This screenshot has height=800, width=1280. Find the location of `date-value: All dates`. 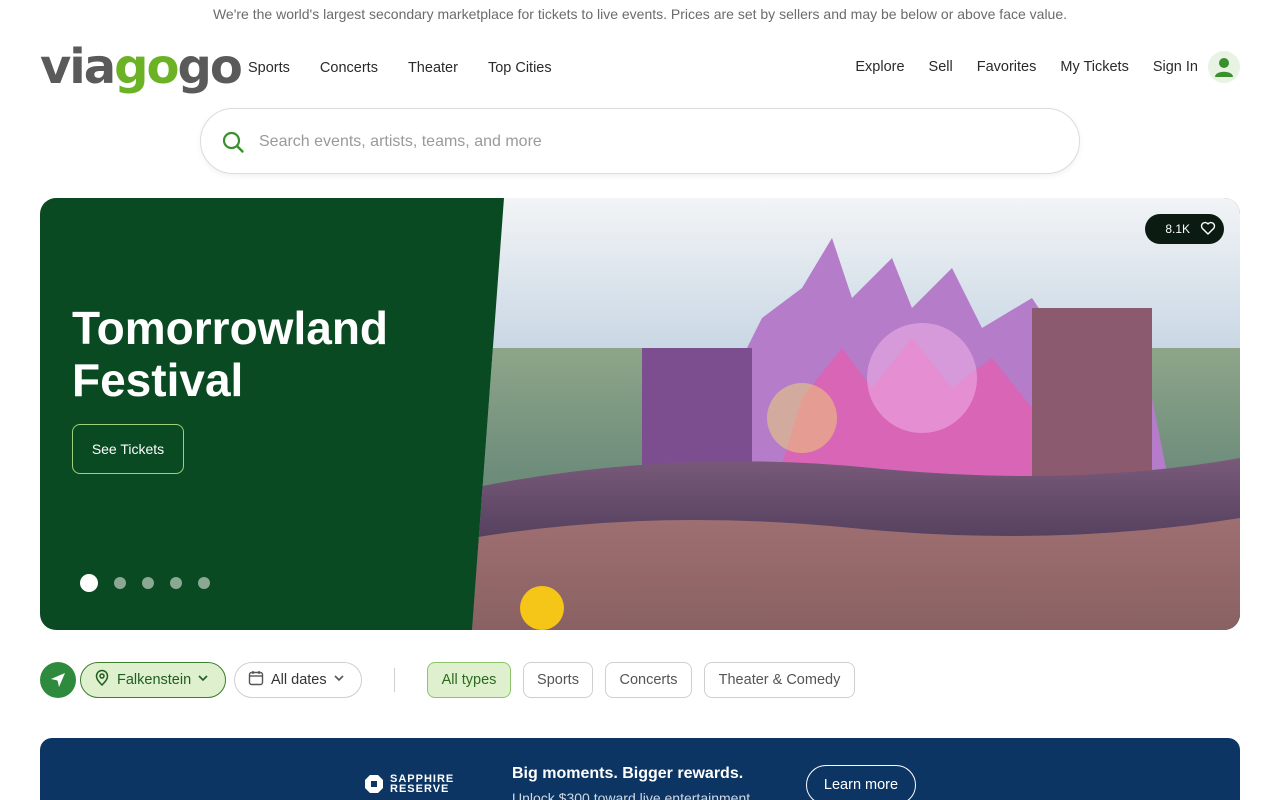

date-value: All dates is located at coordinates (299, 680).